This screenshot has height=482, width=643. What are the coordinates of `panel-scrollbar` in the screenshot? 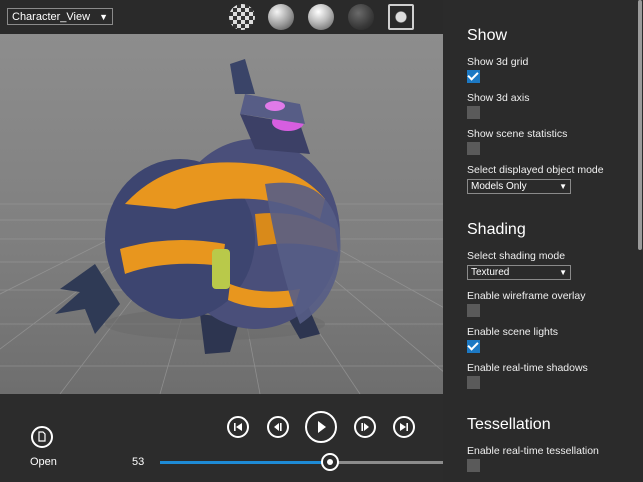 It's located at (640, 125).